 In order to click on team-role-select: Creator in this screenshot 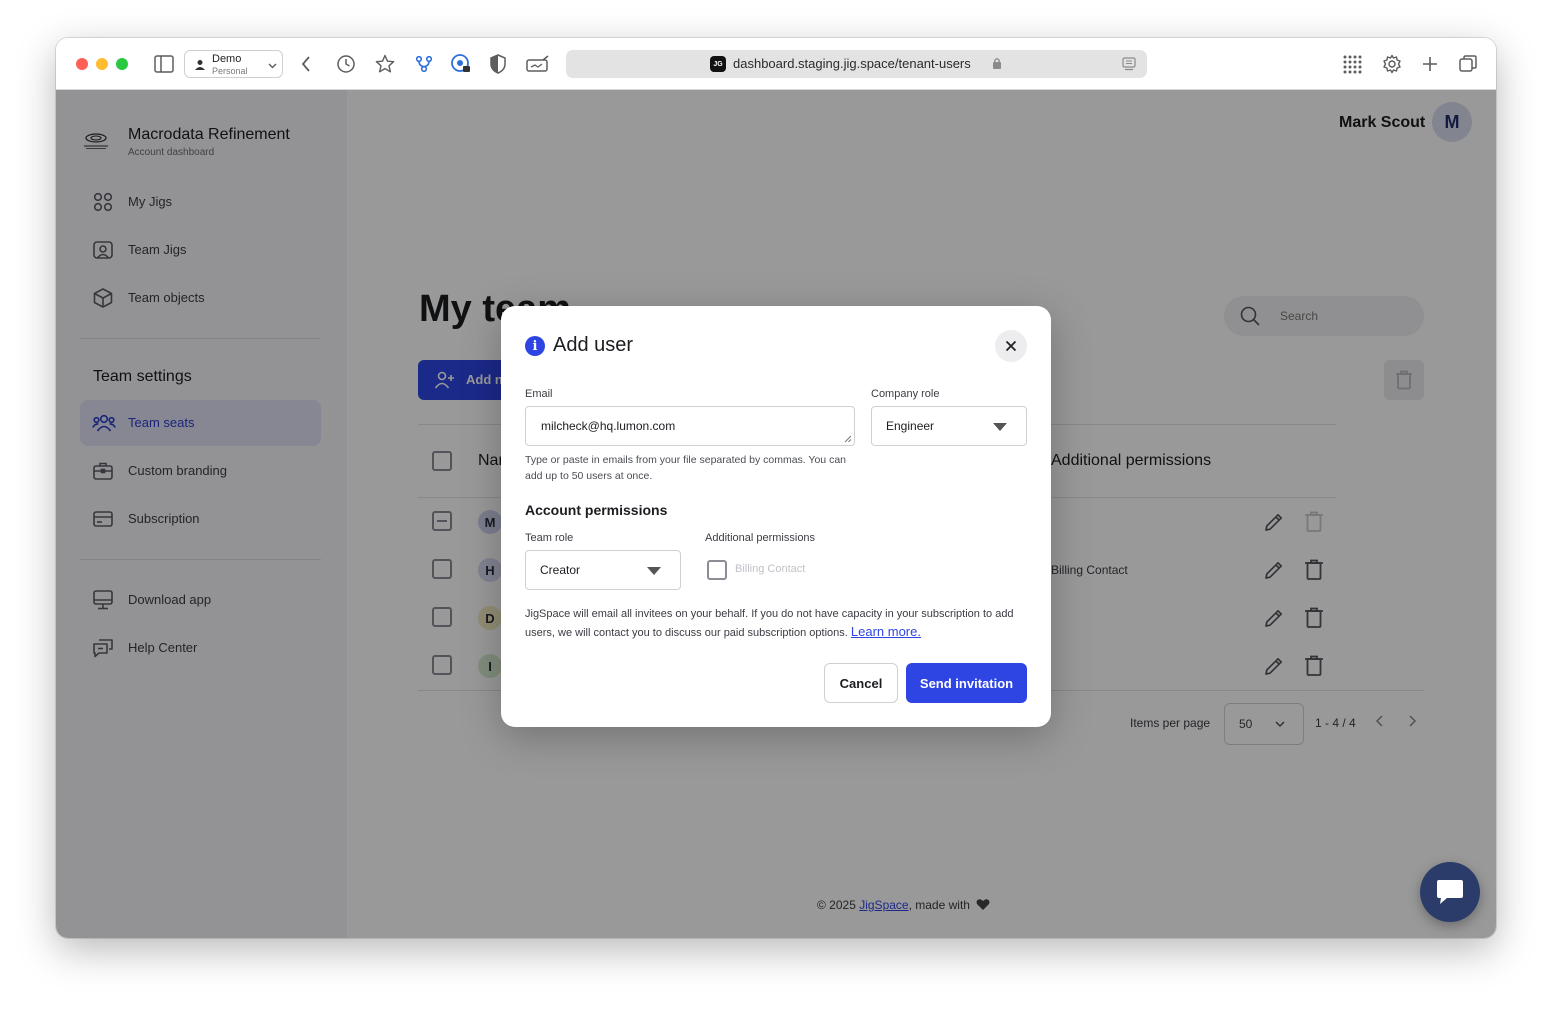, I will do `click(603, 570)`.